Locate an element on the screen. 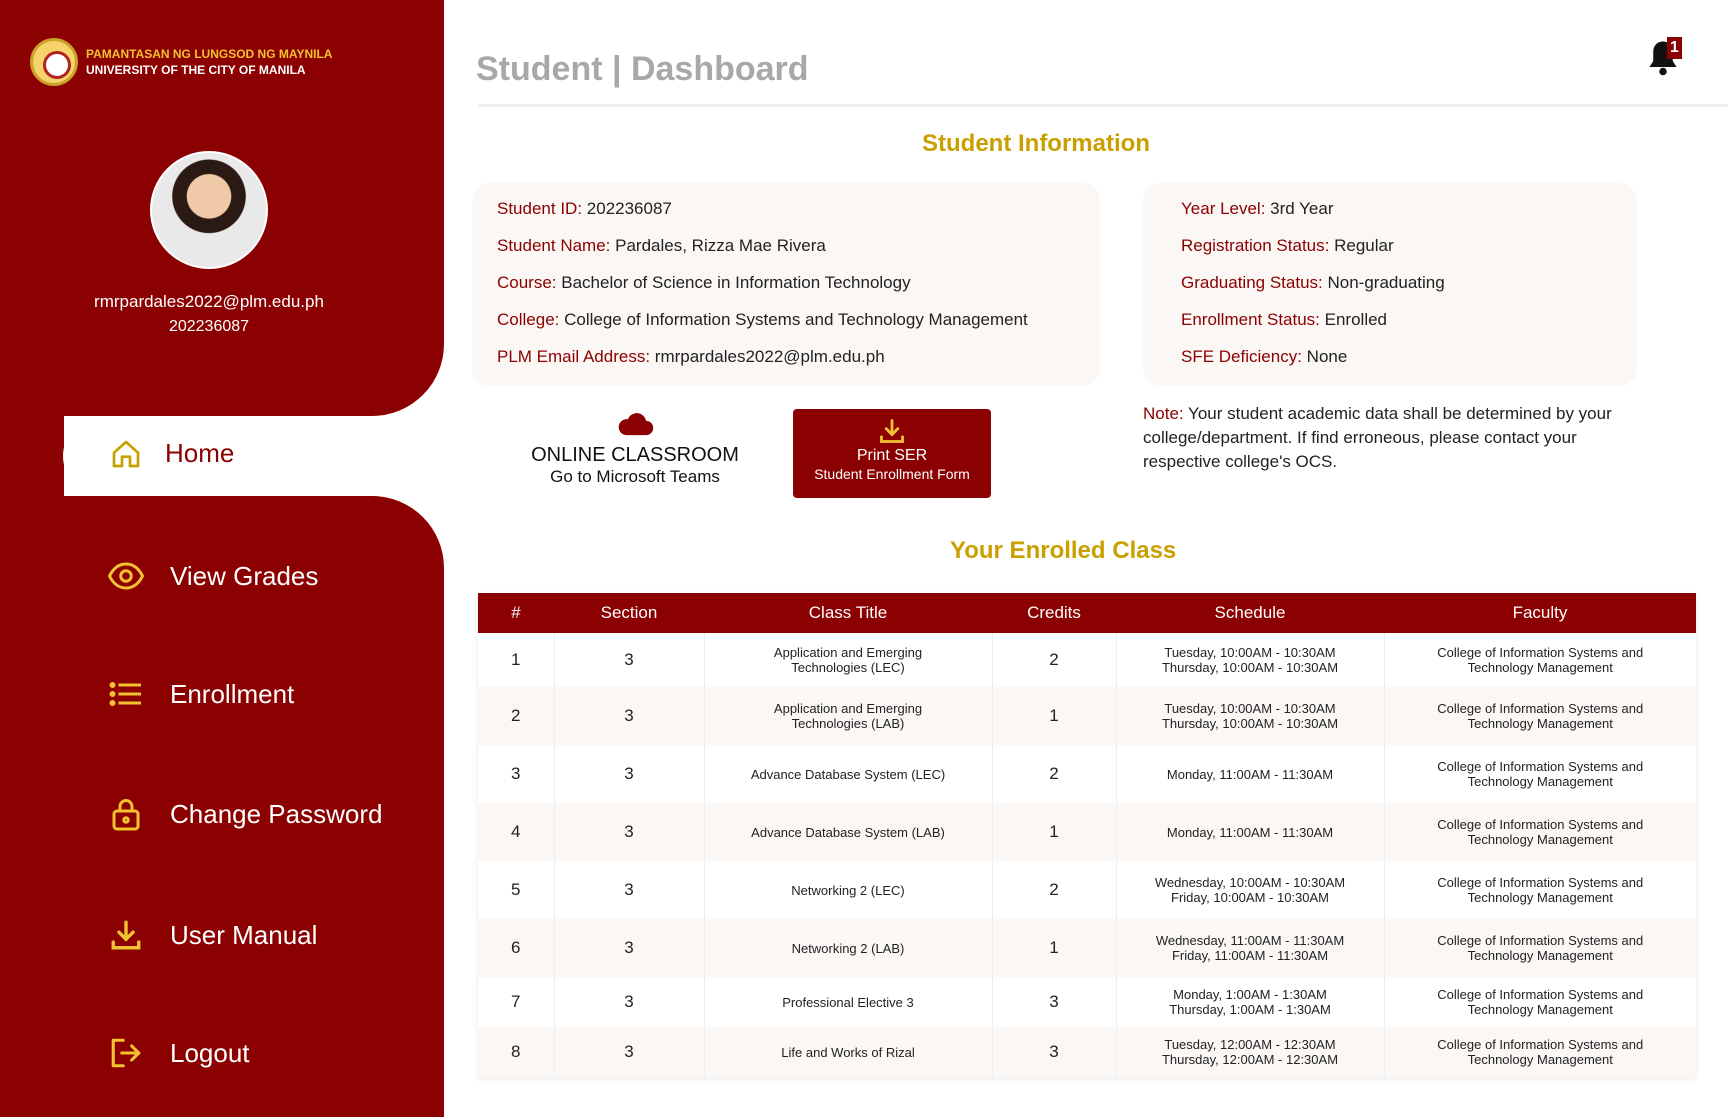 The image size is (1728, 1117). nav-home-label: Home is located at coordinates (199, 453).